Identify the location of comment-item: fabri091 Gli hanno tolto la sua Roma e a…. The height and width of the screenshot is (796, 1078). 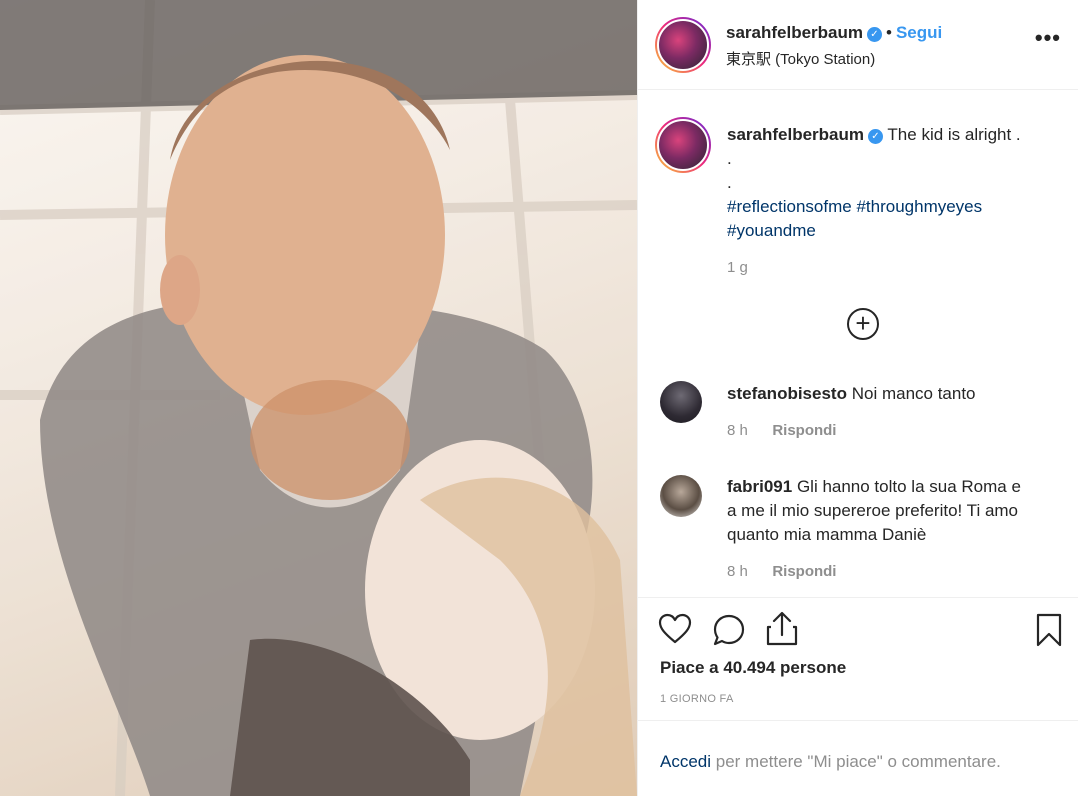
(897, 528).